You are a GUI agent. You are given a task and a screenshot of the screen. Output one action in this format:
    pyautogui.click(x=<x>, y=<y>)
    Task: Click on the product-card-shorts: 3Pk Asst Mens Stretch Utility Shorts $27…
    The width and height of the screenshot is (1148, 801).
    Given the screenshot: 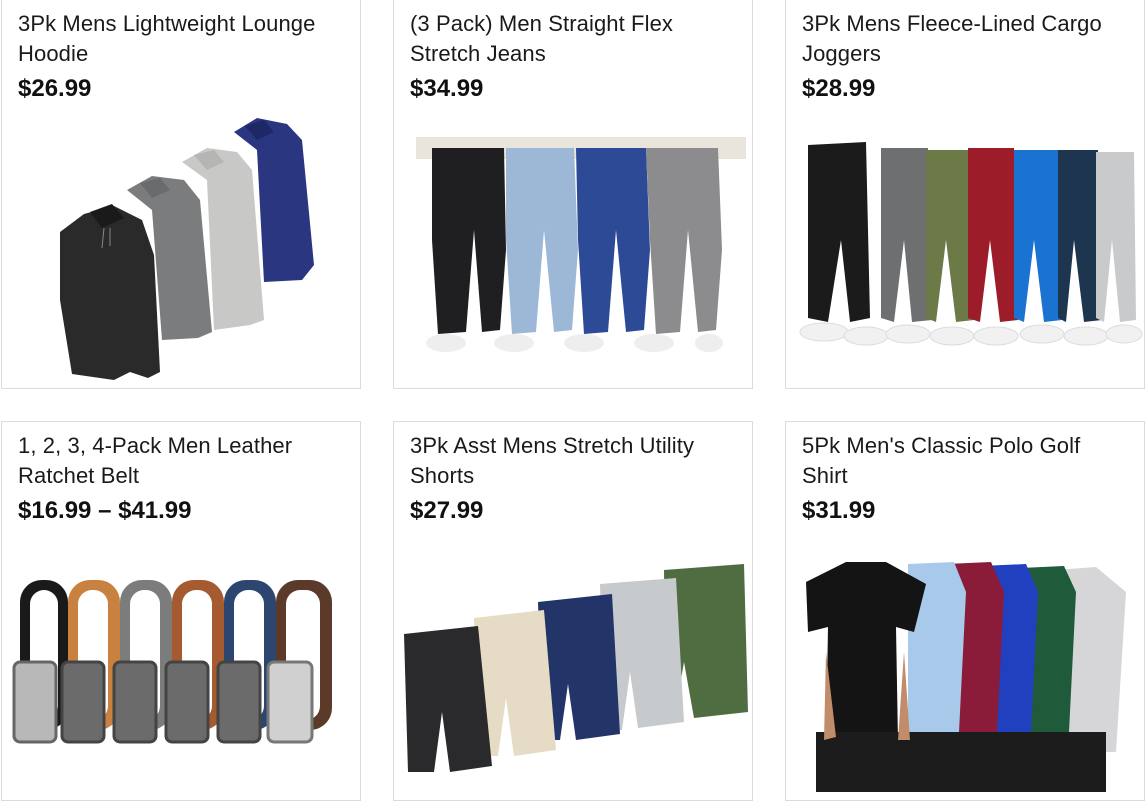 What is the action you would take?
    pyautogui.click(x=573, y=611)
    